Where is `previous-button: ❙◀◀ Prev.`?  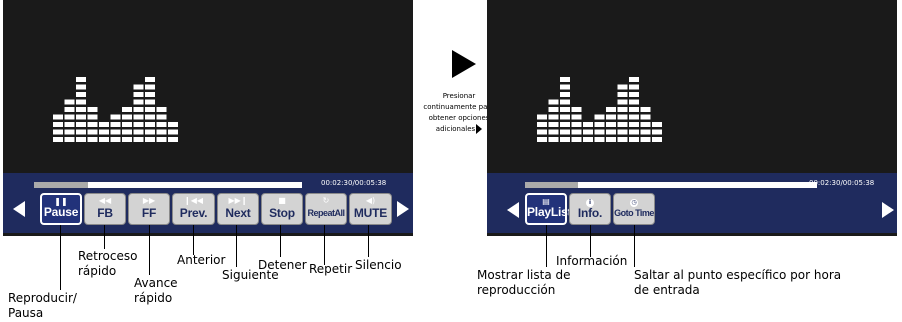 previous-button: ❙◀◀ Prev. is located at coordinates (193, 209).